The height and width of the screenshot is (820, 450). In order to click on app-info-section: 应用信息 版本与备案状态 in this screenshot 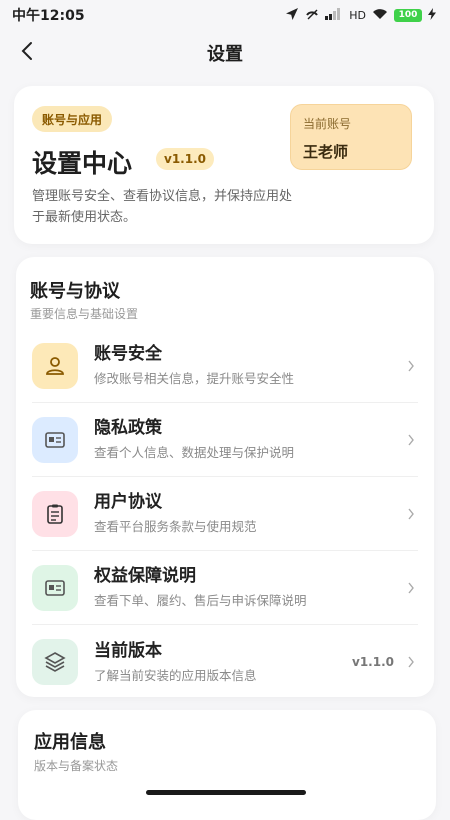, I will do `click(227, 765)`.